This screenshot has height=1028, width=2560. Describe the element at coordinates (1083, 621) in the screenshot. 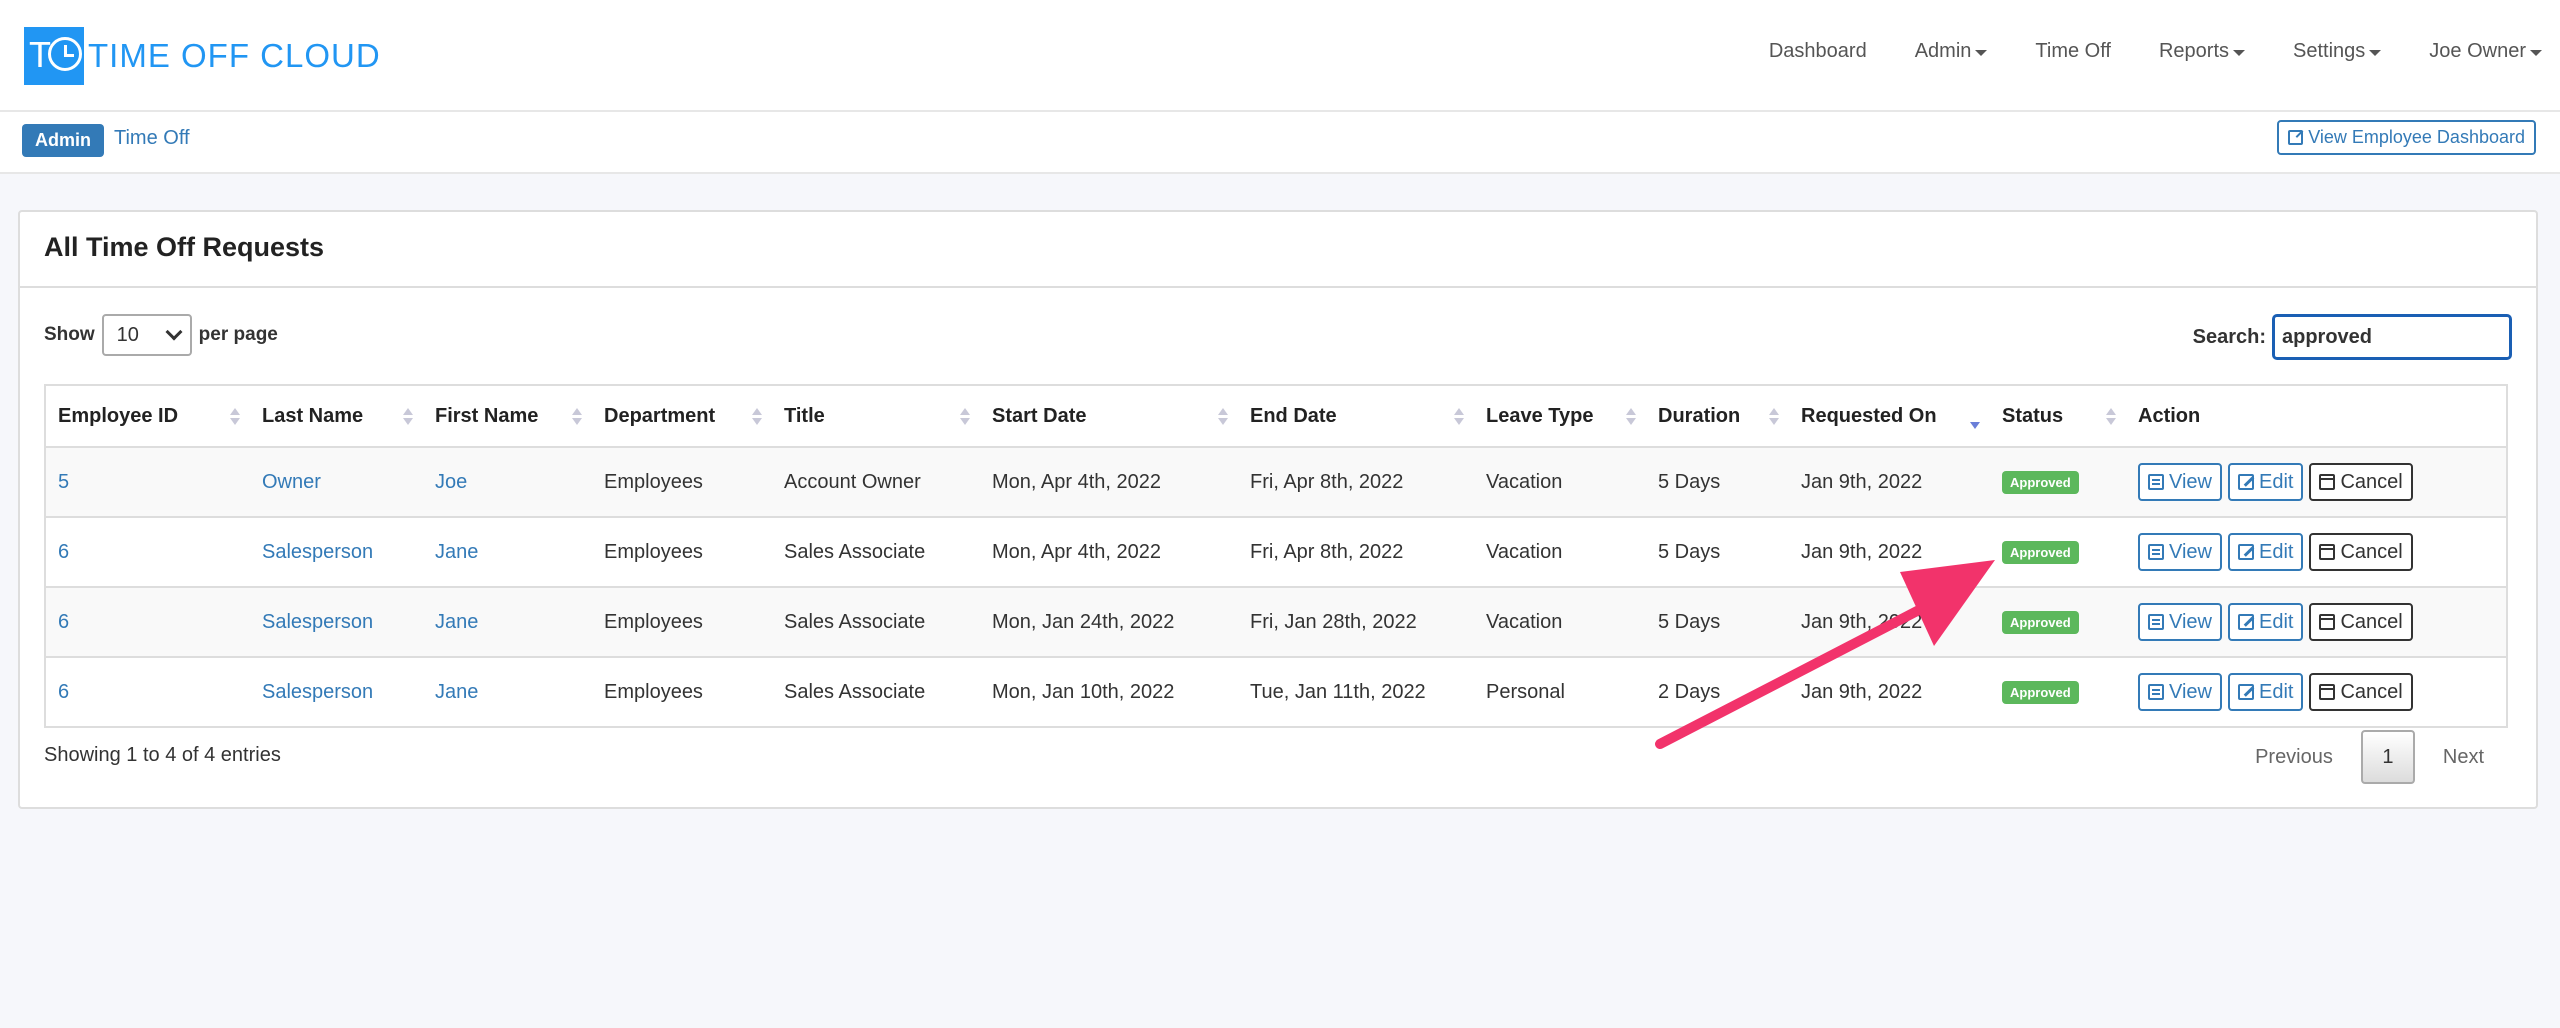

I see `cell-start-date: Mon, Jan 24th, 2022` at that location.